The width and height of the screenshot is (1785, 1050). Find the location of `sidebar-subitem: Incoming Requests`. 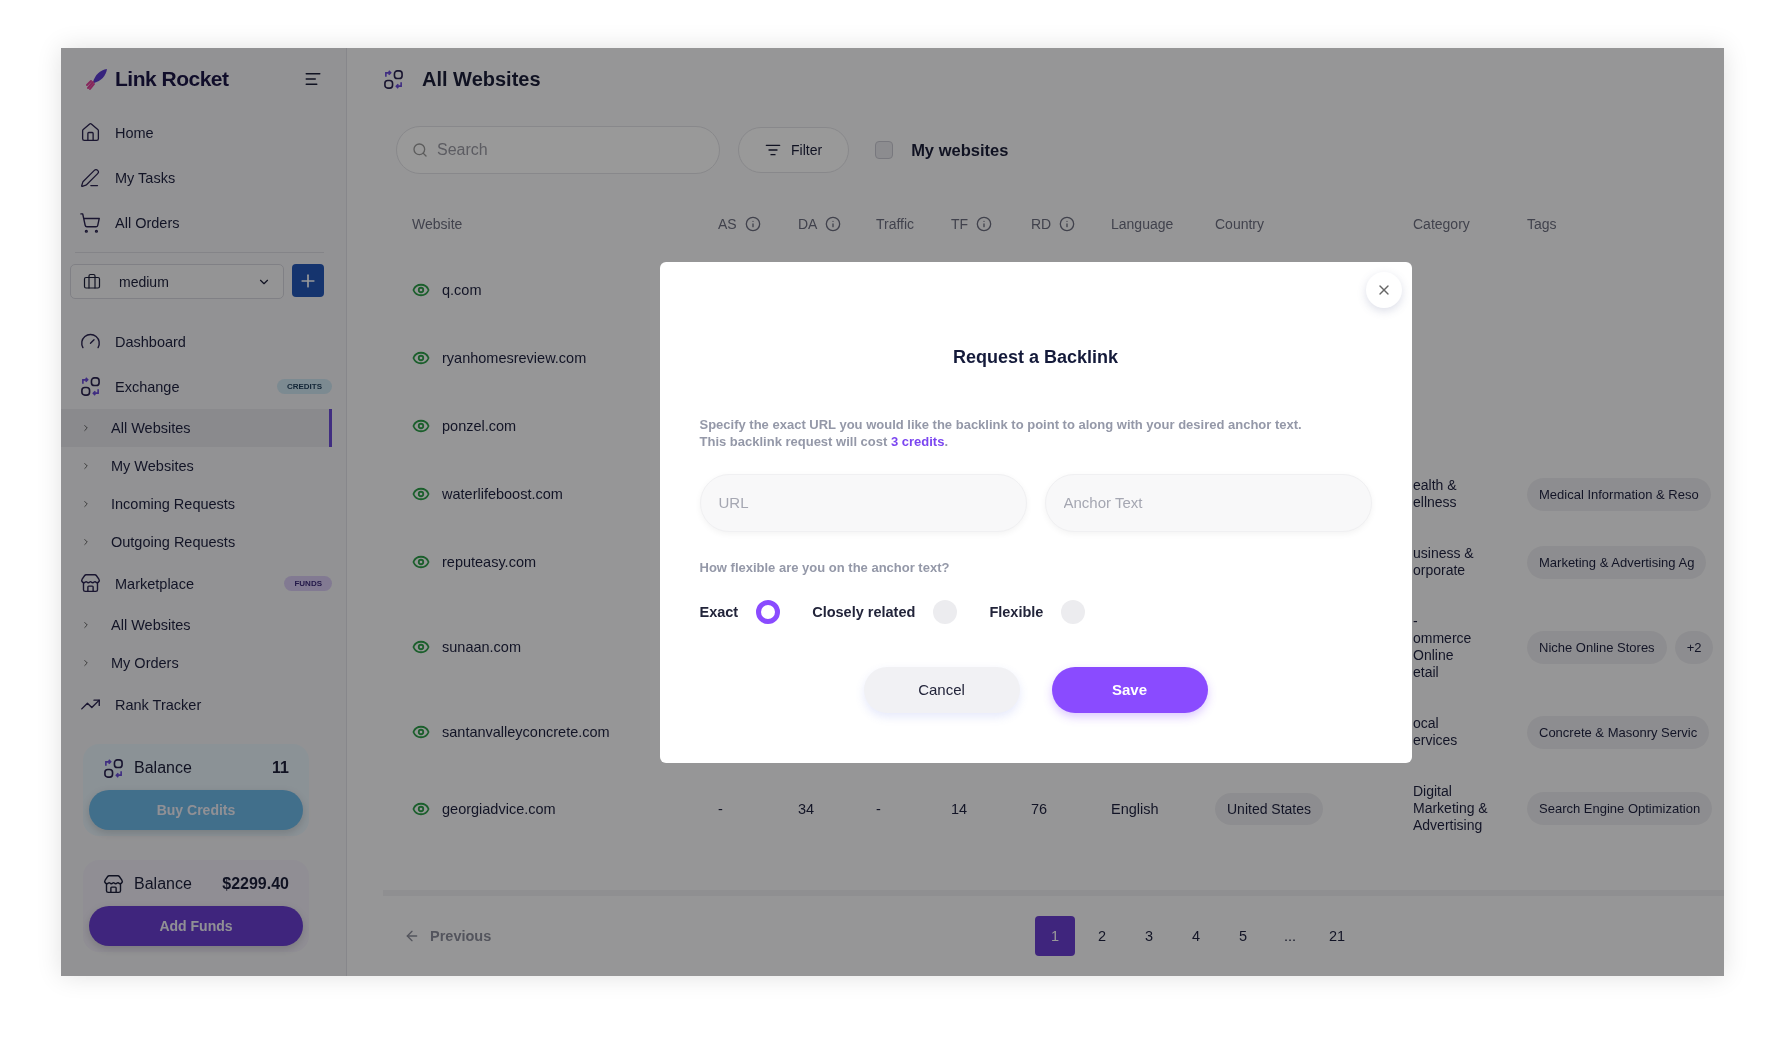

sidebar-subitem: Incoming Requests is located at coordinates (196, 504).